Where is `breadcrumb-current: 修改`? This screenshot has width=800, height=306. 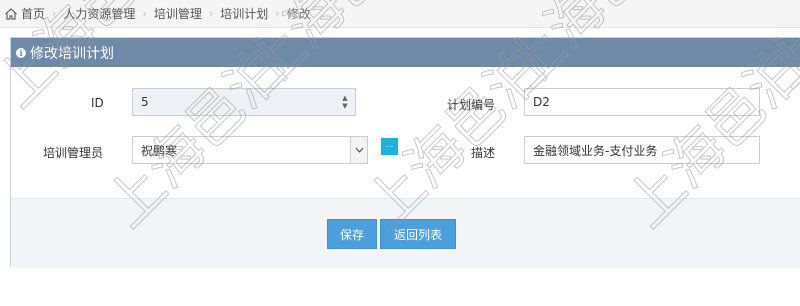 breadcrumb-current: 修改 is located at coordinates (298, 14).